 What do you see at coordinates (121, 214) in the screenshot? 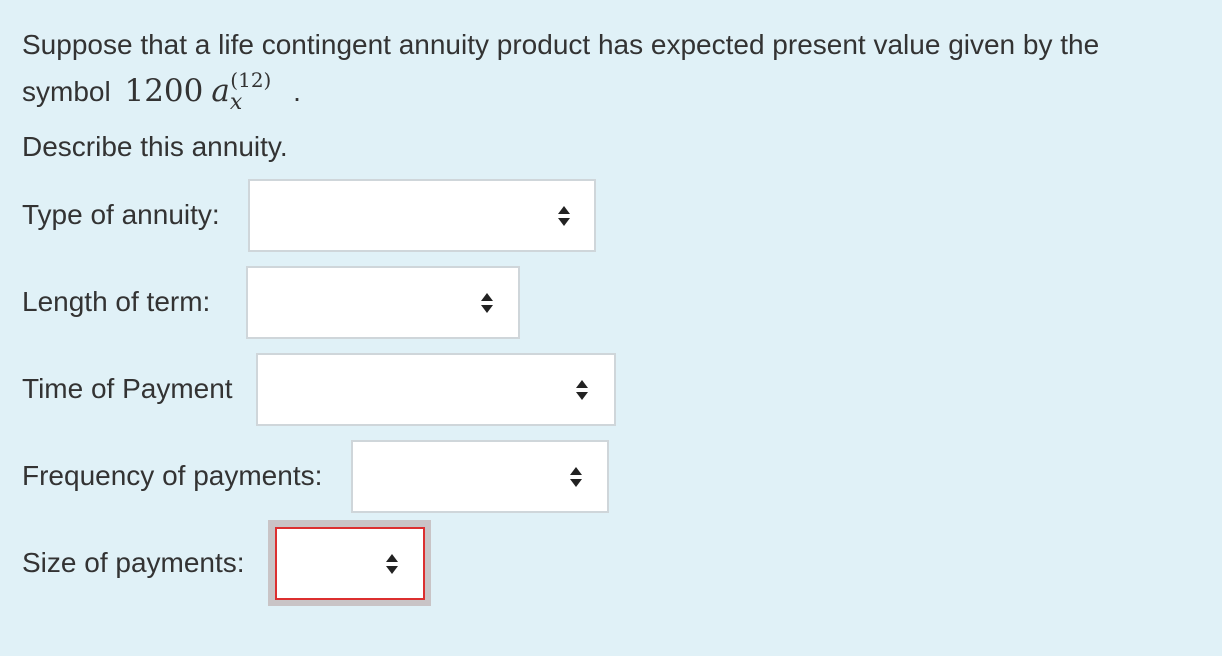
I see `type-of-annuity-label: Type of annuity:` at bounding box center [121, 214].